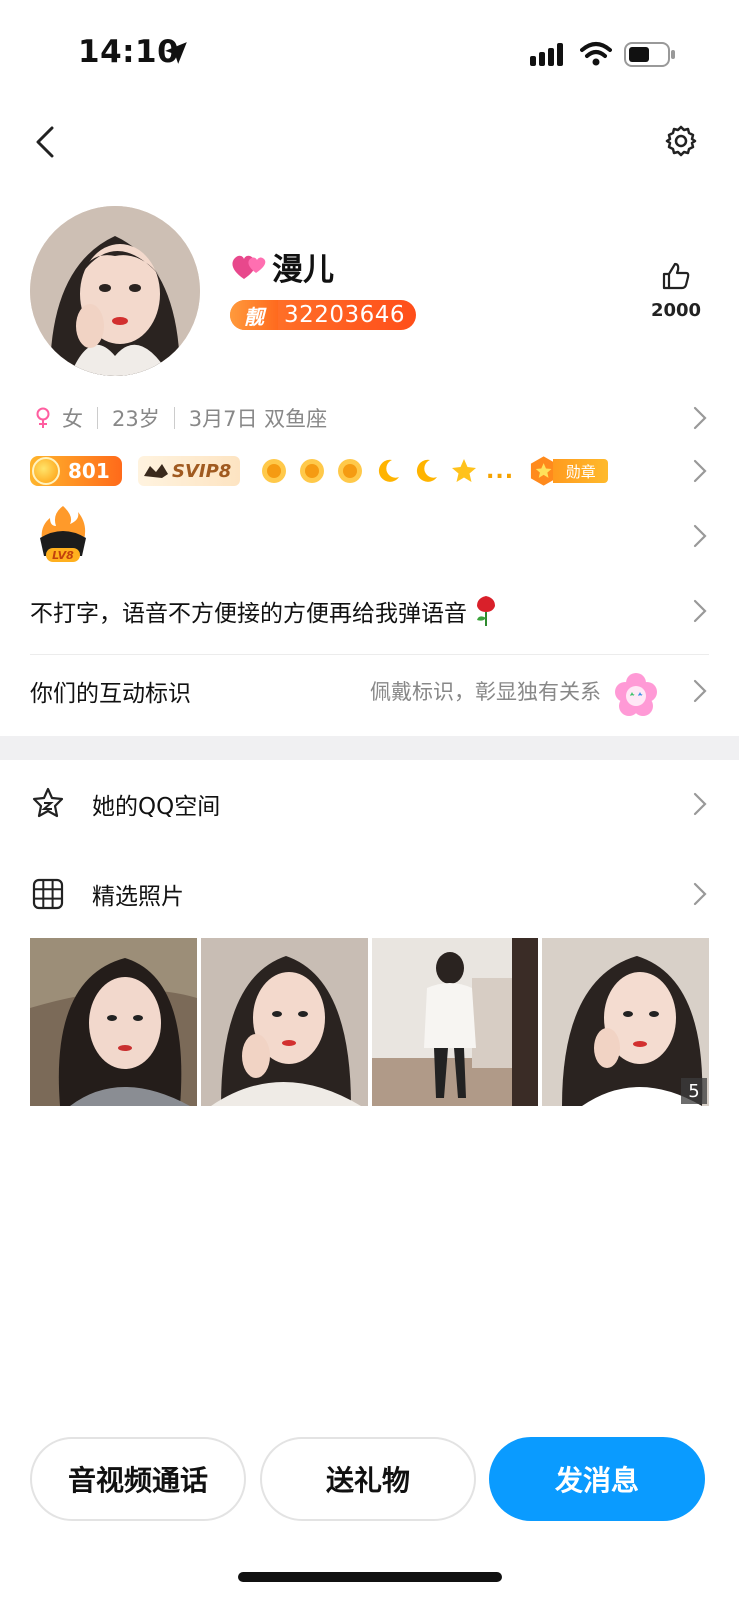  What do you see at coordinates (136, 419) in the screenshot?
I see `age-text: 23岁` at bounding box center [136, 419].